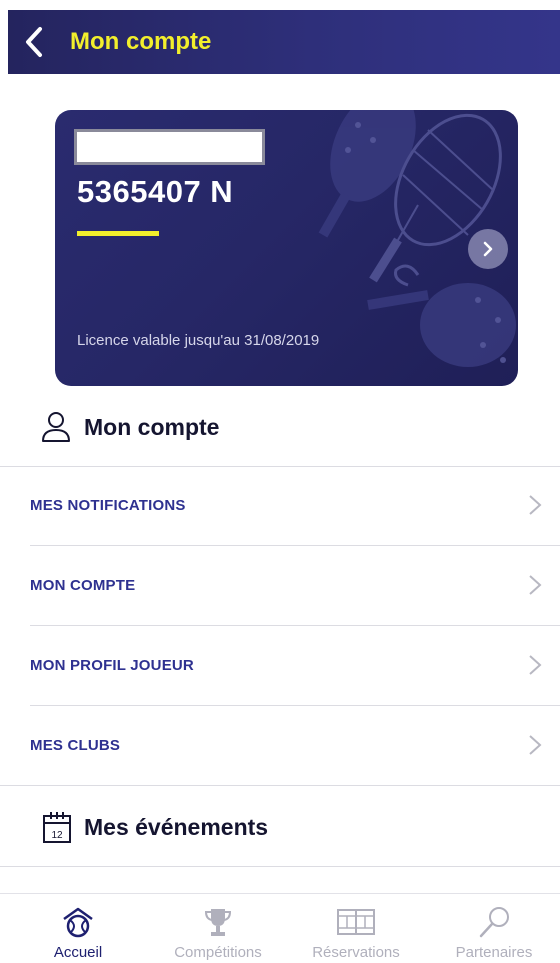  Describe the element at coordinates (57, 827) in the screenshot. I see `calendar-icon: 12` at that location.